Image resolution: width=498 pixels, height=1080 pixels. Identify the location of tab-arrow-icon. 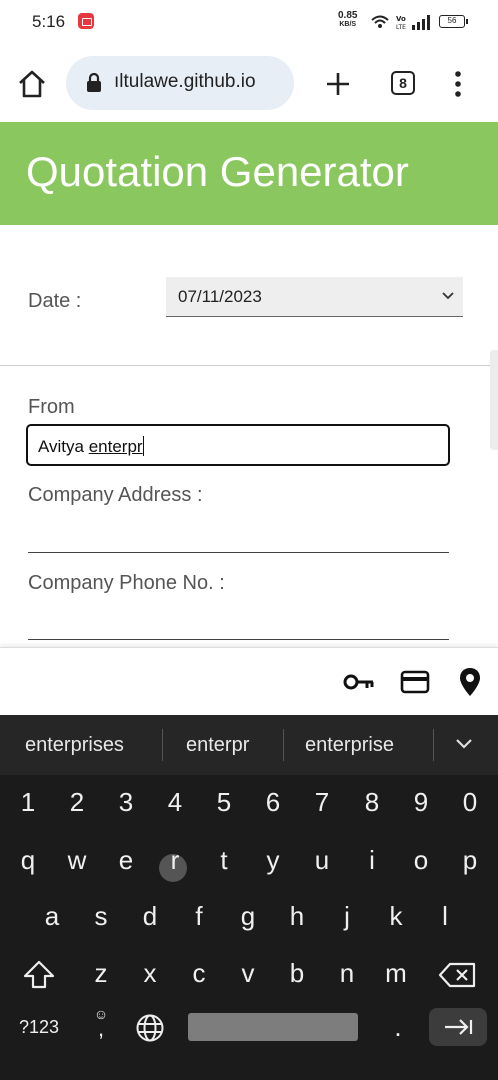
(459, 1027).